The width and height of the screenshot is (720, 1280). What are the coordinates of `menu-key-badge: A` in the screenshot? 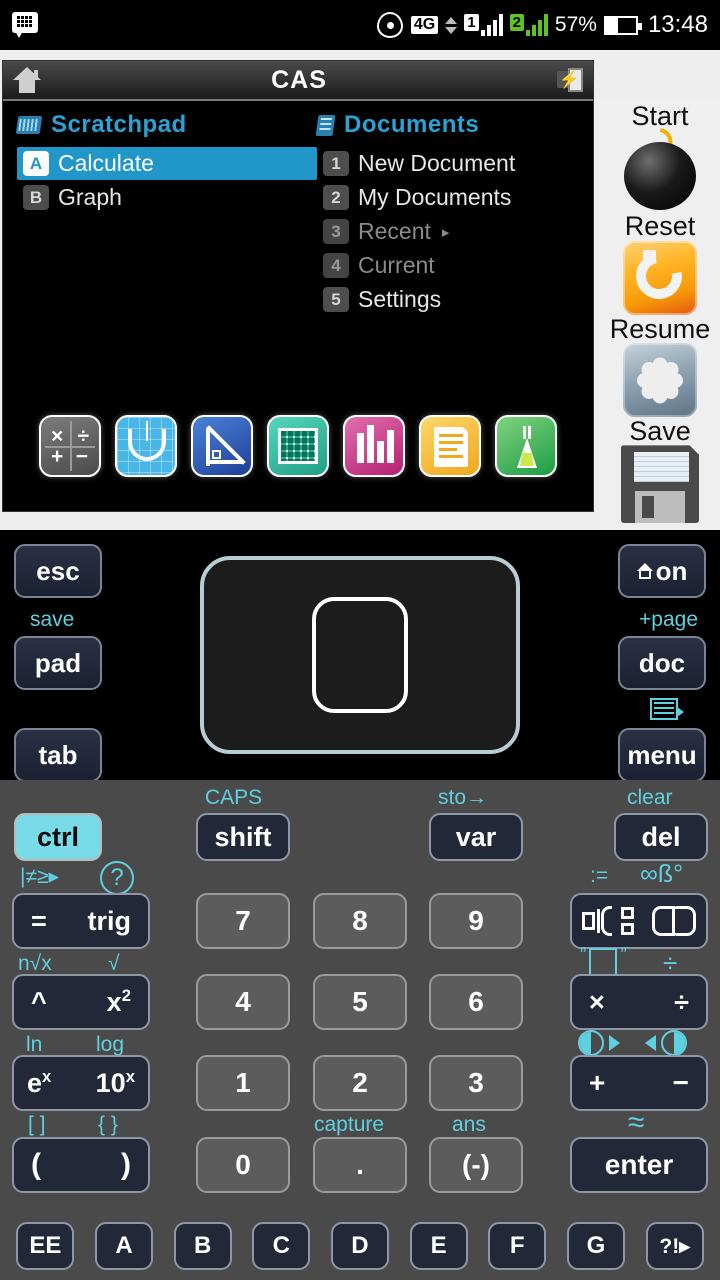 It's located at (36, 163).